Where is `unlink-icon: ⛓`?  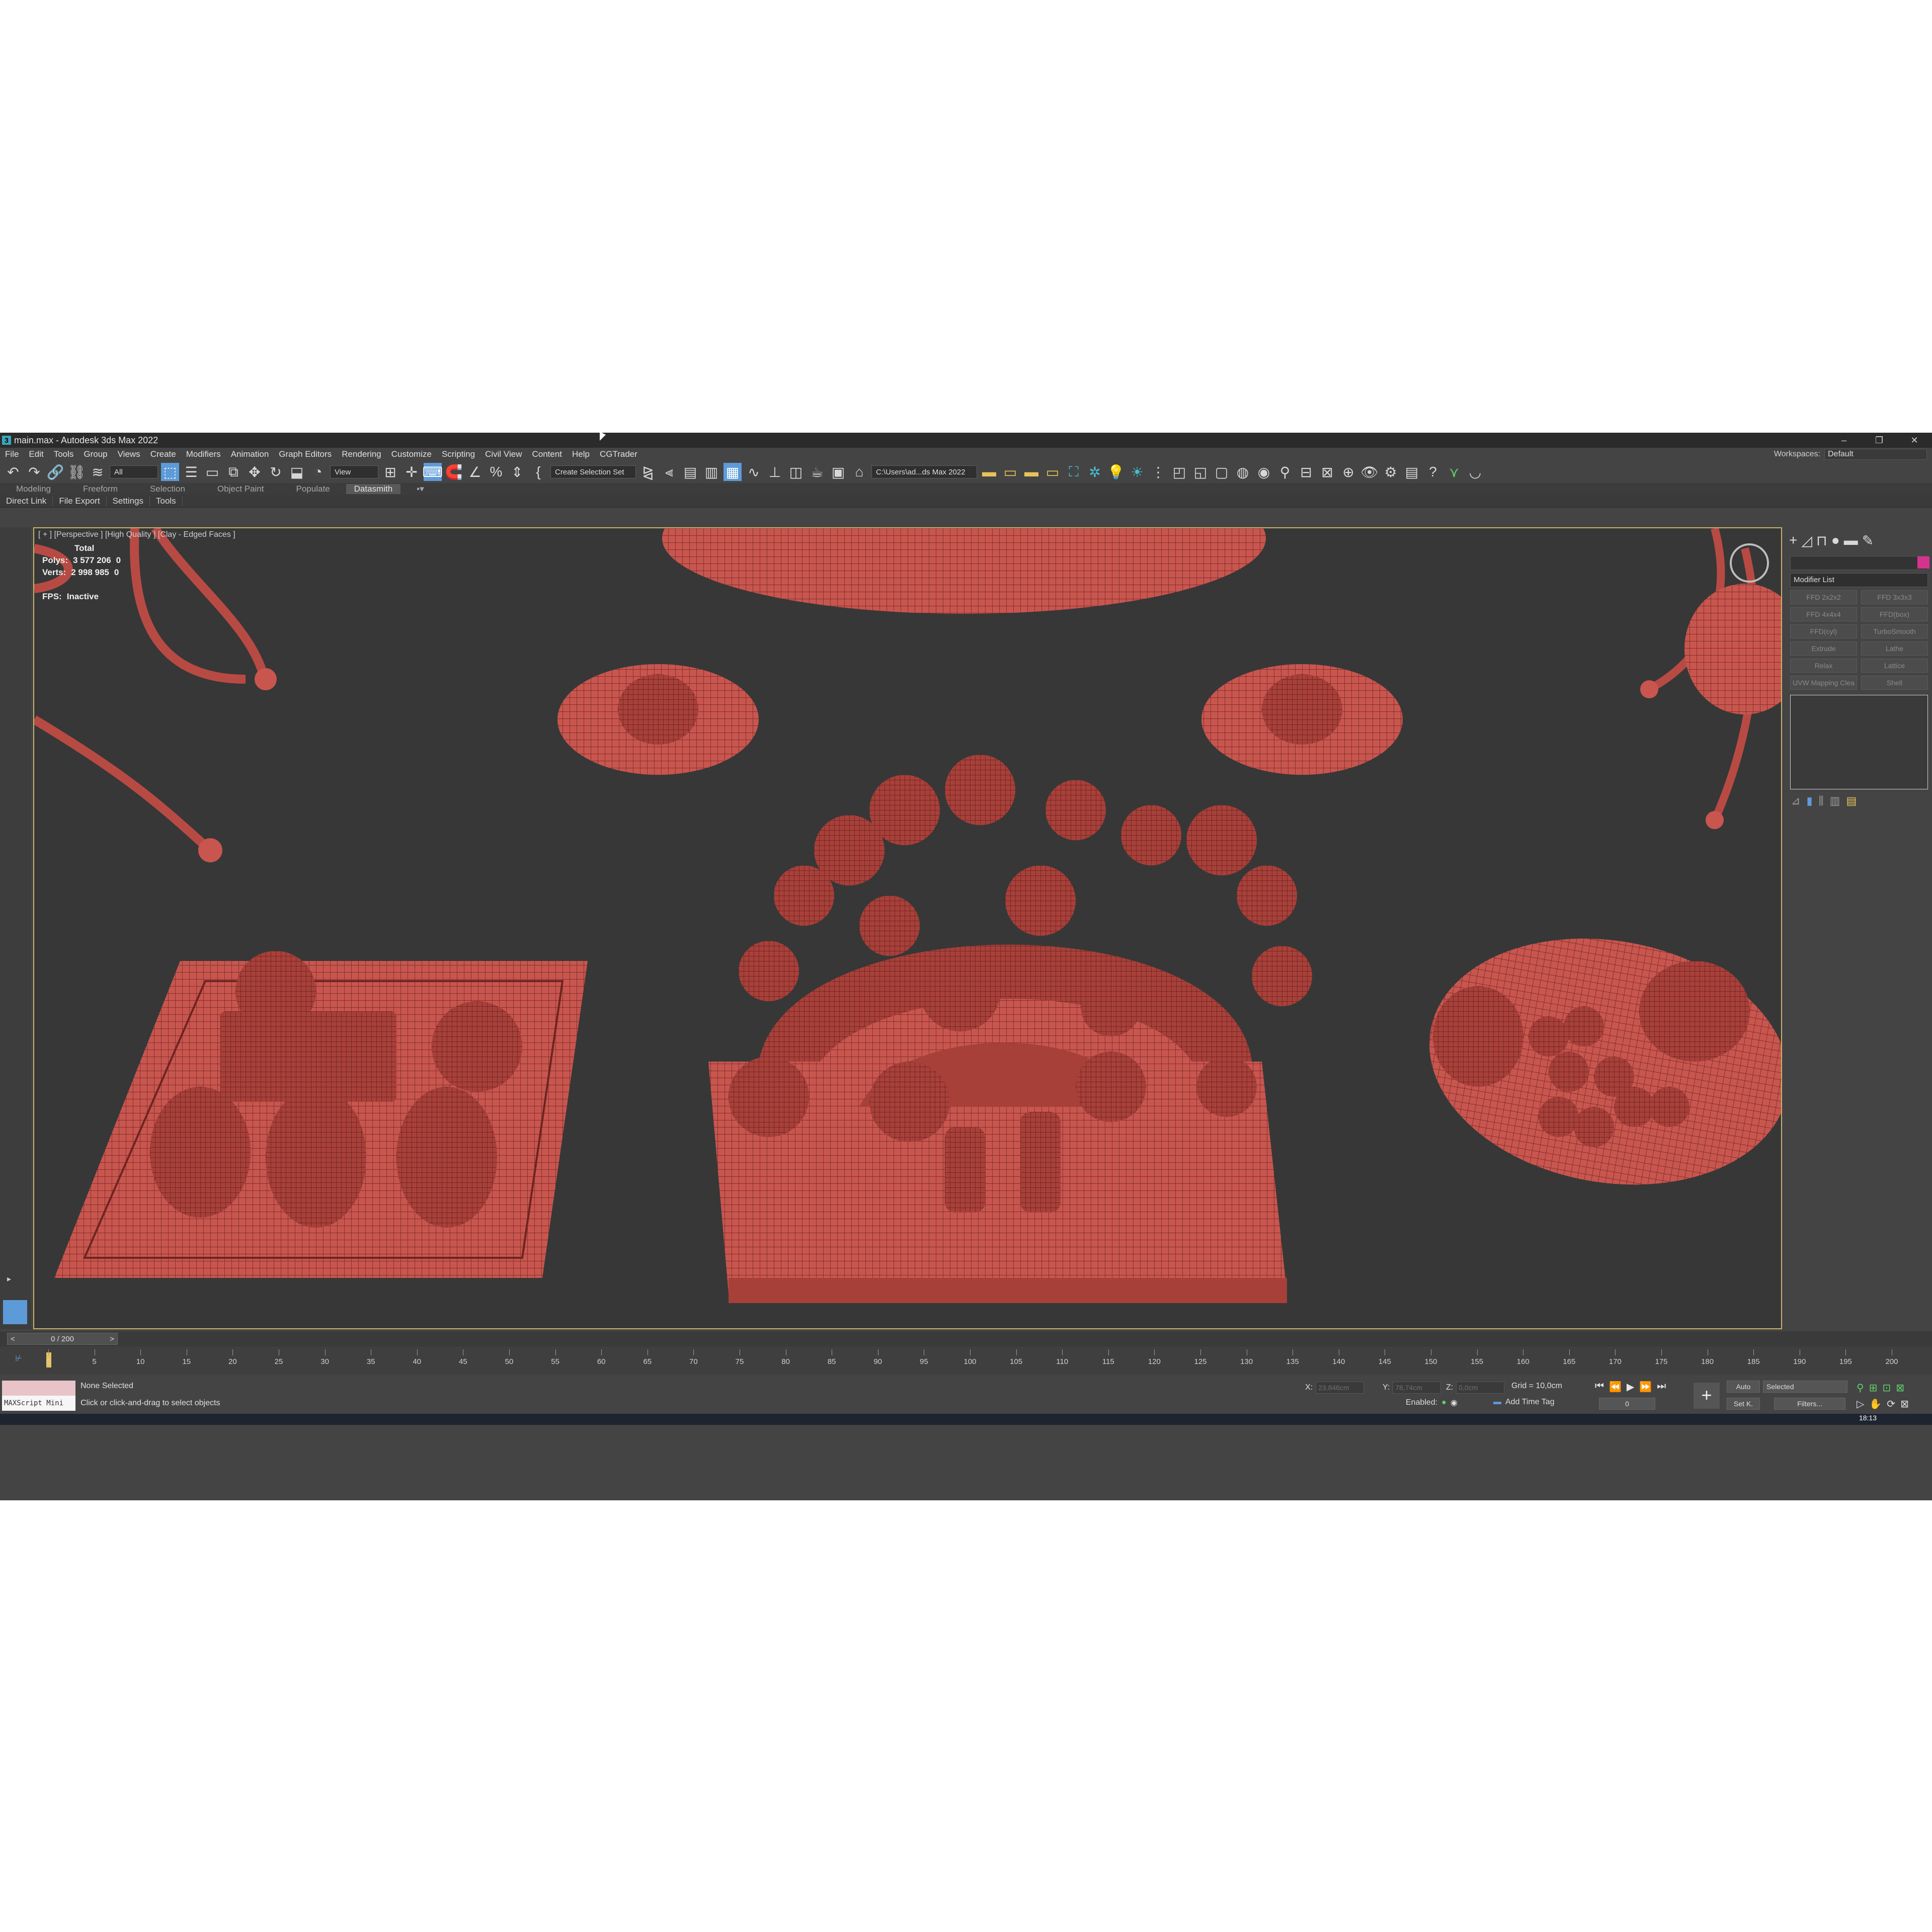
unlink-icon: ⛓ is located at coordinates (76, 472).